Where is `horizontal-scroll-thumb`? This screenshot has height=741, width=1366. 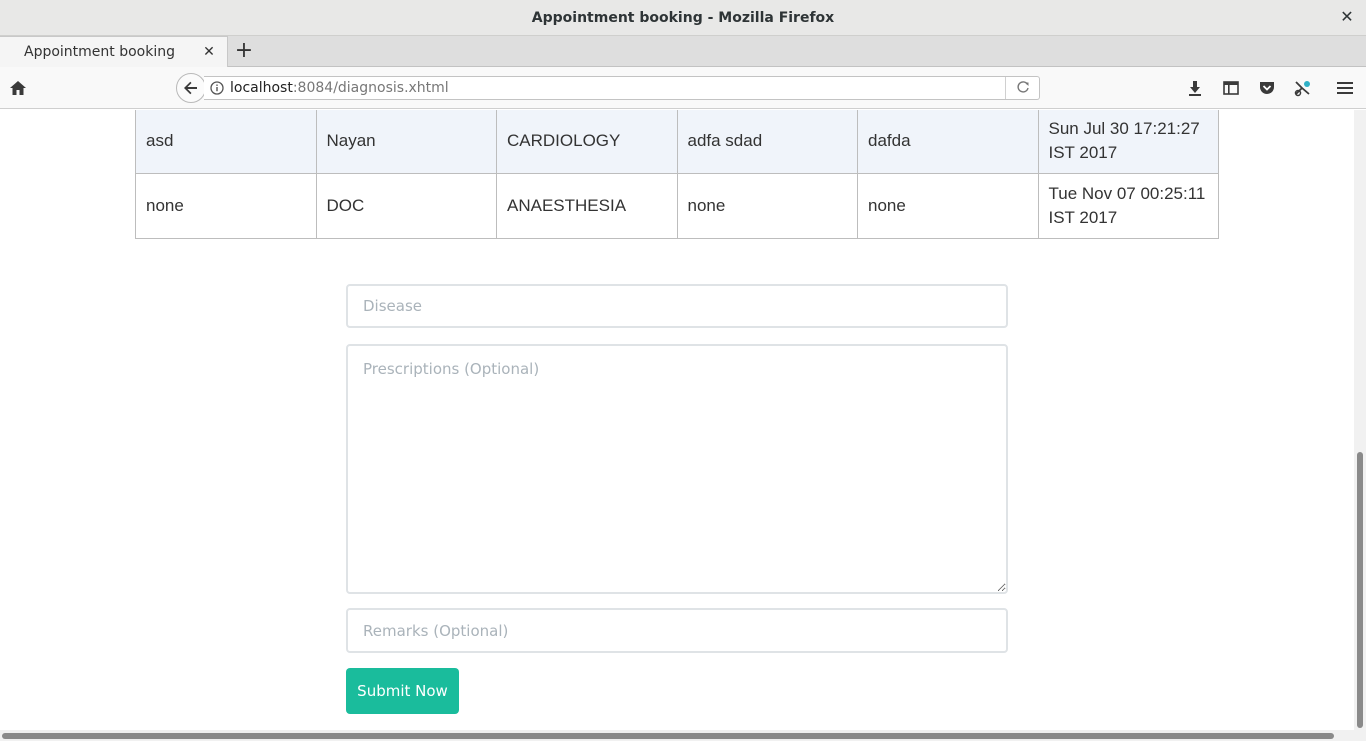 horizontal-scroll-thumb is located at coordinates (668, 736).